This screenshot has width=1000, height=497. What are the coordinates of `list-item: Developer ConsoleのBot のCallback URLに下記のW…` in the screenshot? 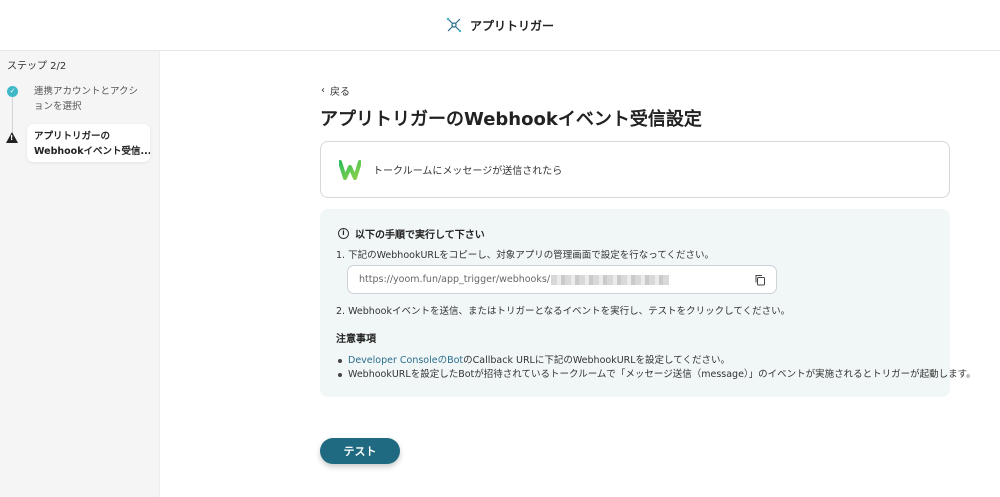 It's located at (657, 361).